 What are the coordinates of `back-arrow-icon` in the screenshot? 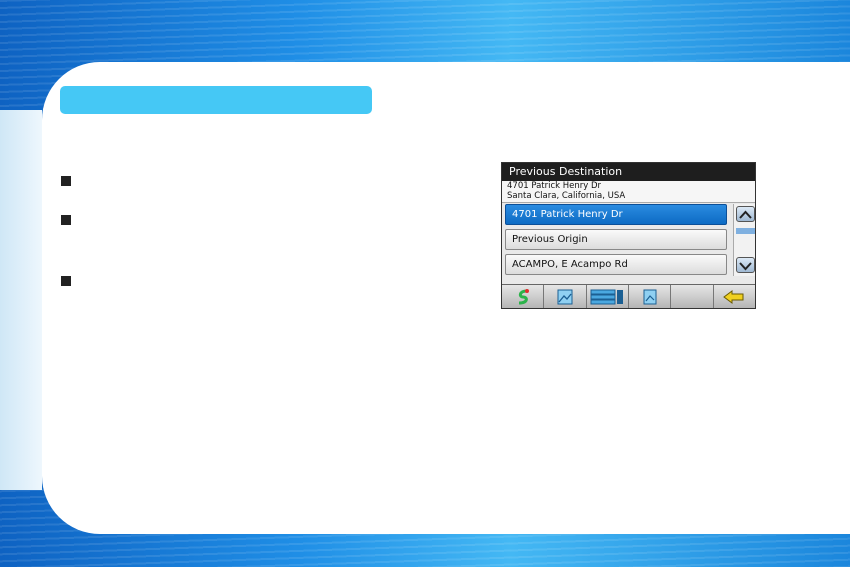 It's located at (733, 296).